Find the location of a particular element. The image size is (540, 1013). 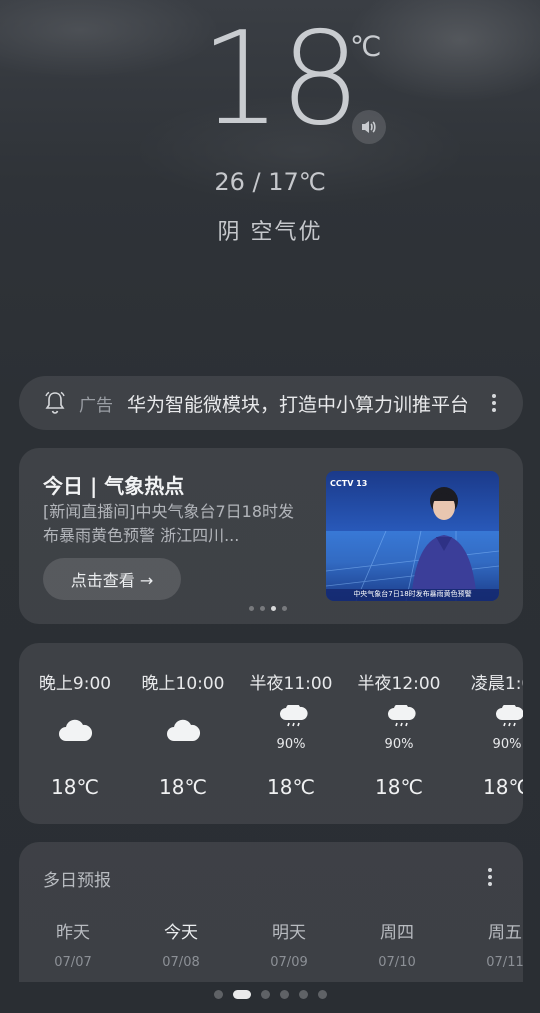

day-item: 周四 07/10 is located at coordinates (397, 944).